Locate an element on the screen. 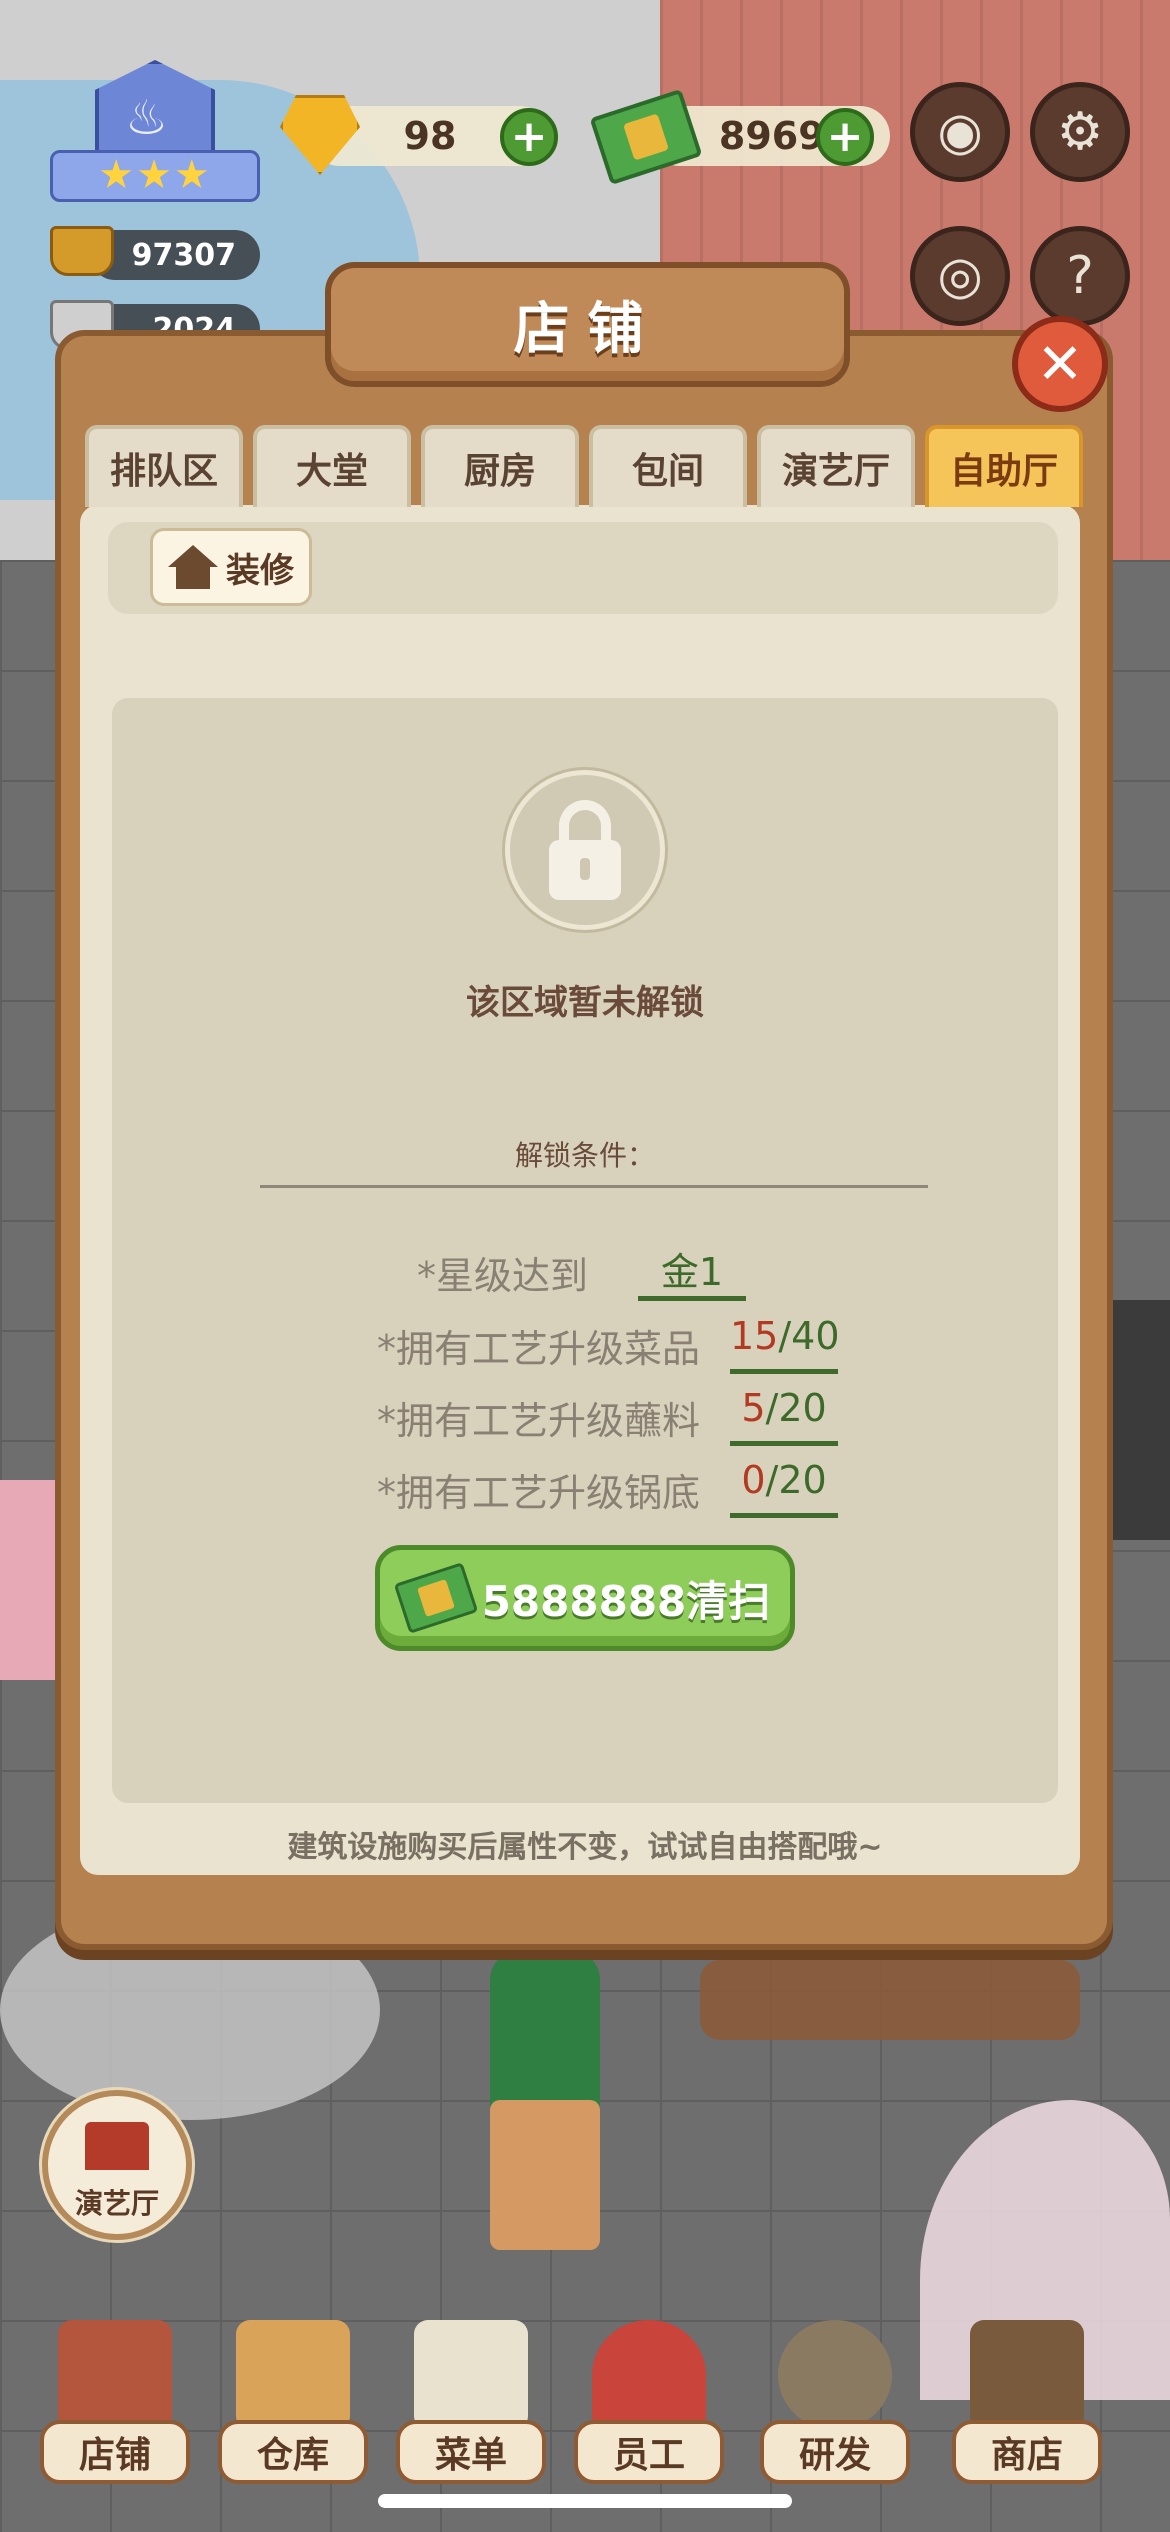 This screenshot has height=2532, width=1170. nav-menu: 菜单 is located at coordinates (471, 2400).